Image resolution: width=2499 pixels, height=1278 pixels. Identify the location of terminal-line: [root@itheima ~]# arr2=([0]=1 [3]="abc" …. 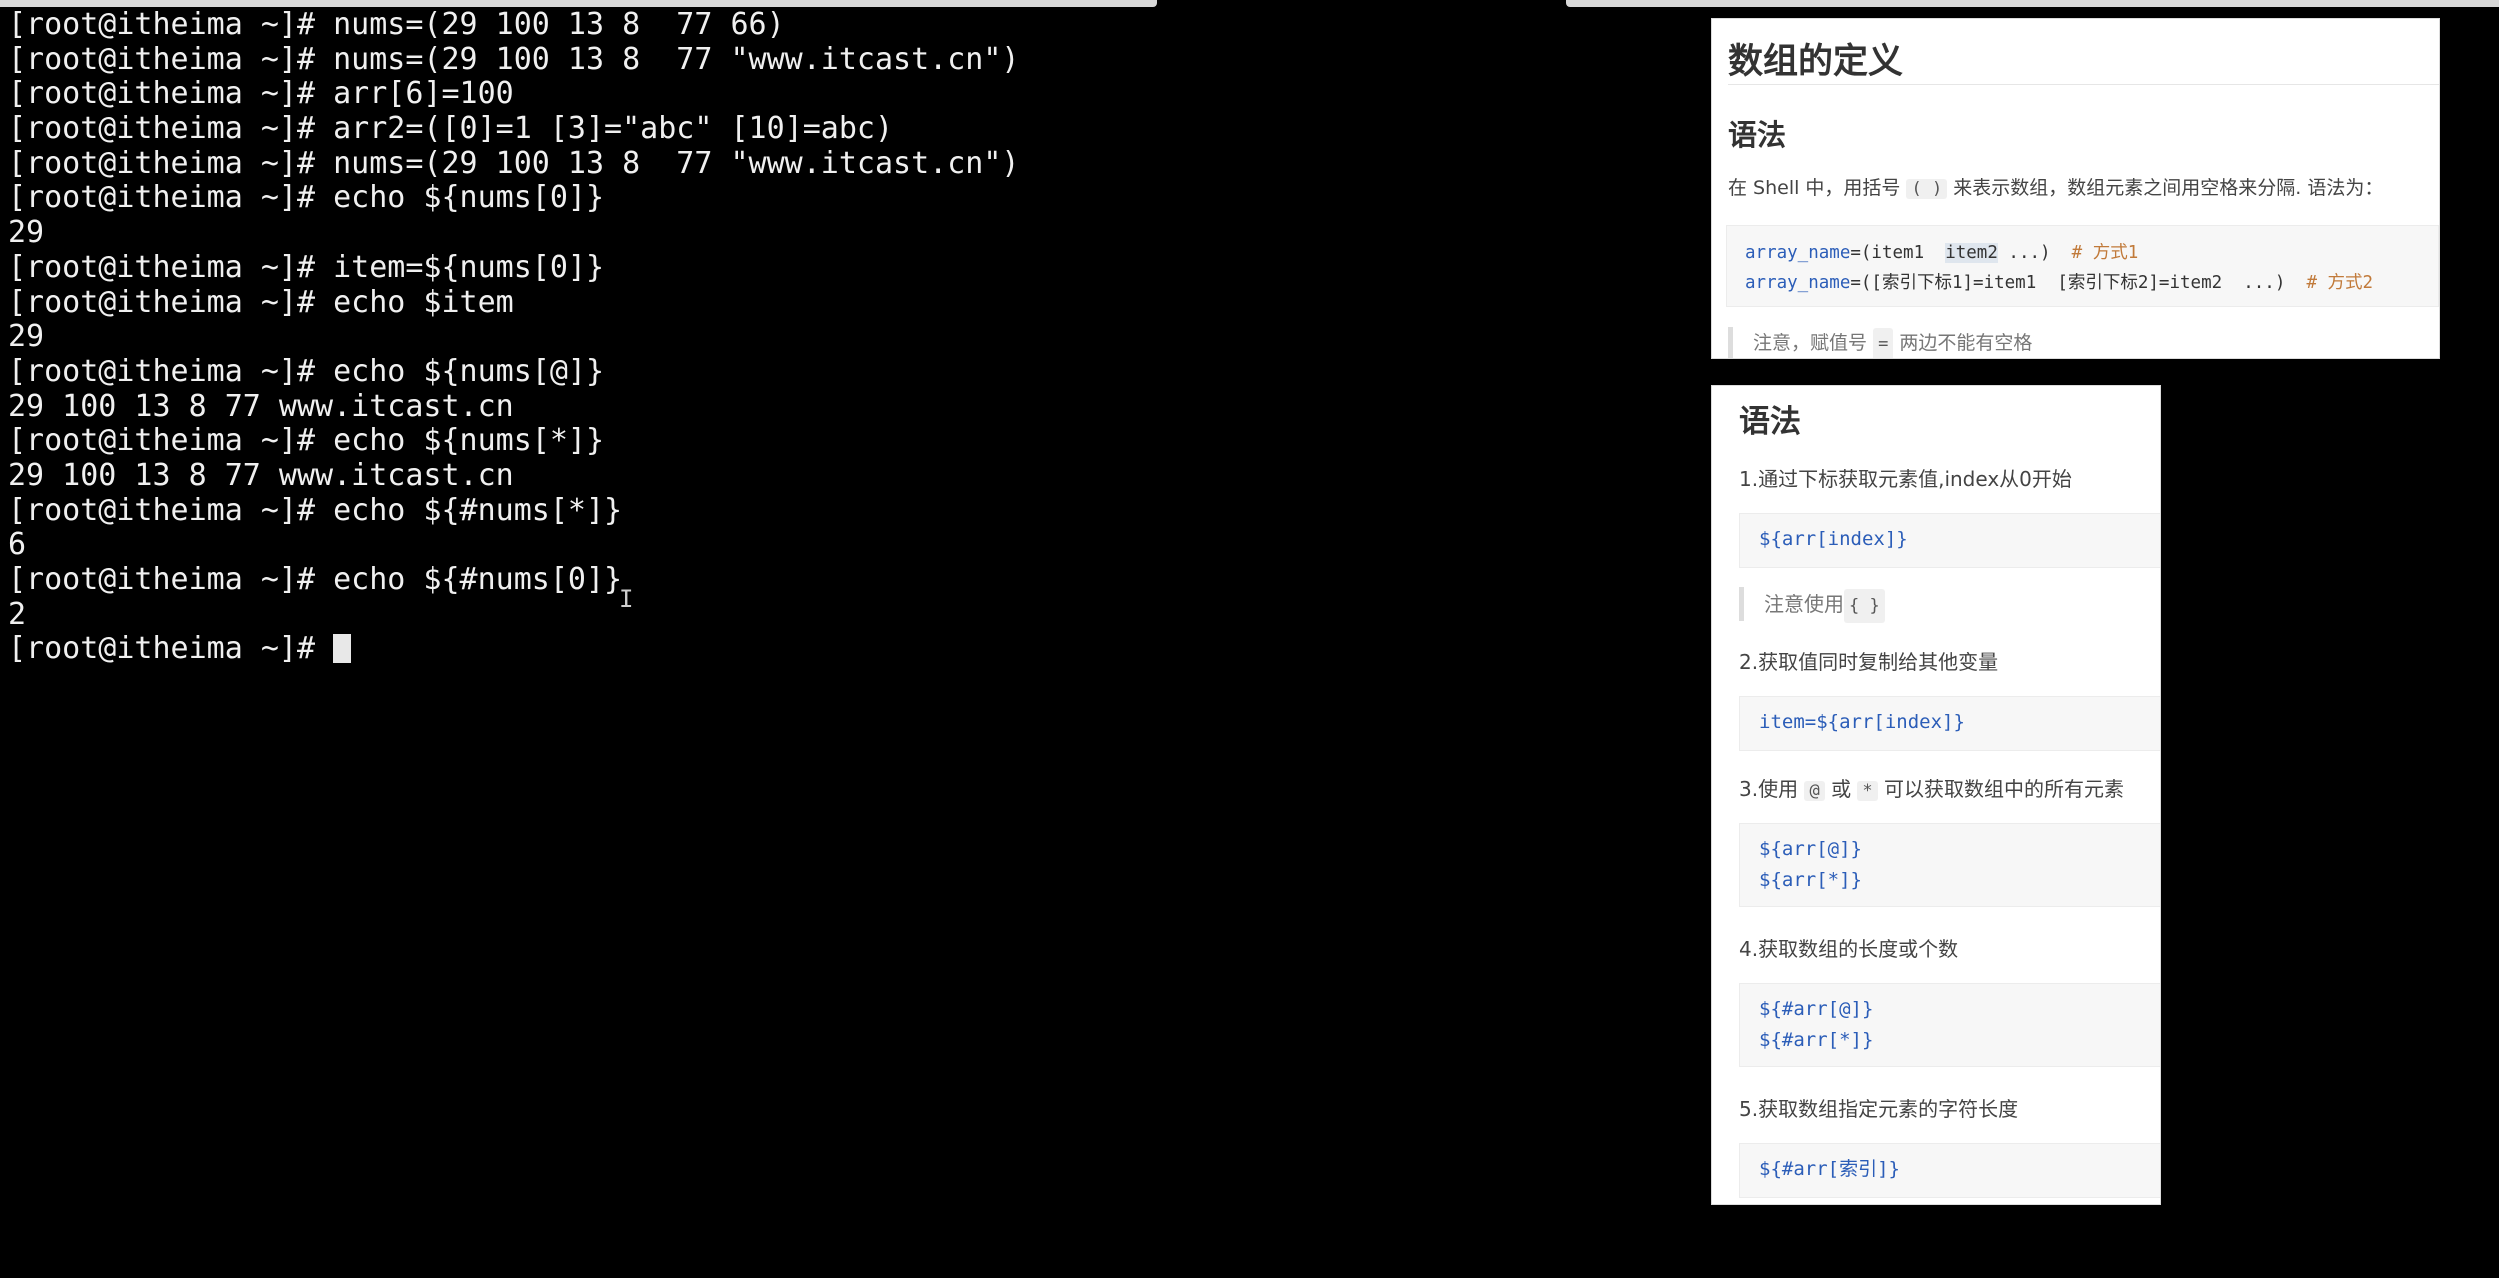
(451, 129).